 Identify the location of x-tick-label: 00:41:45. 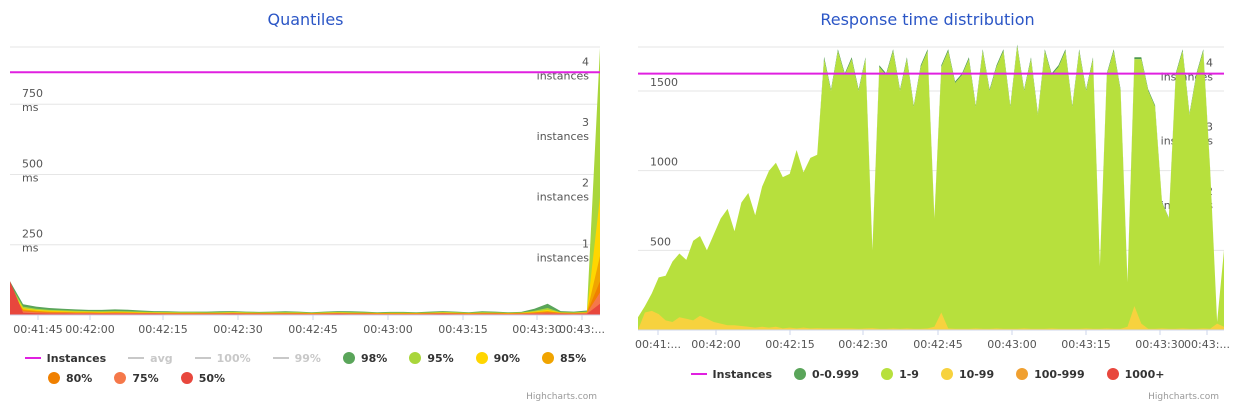
(37, 329).